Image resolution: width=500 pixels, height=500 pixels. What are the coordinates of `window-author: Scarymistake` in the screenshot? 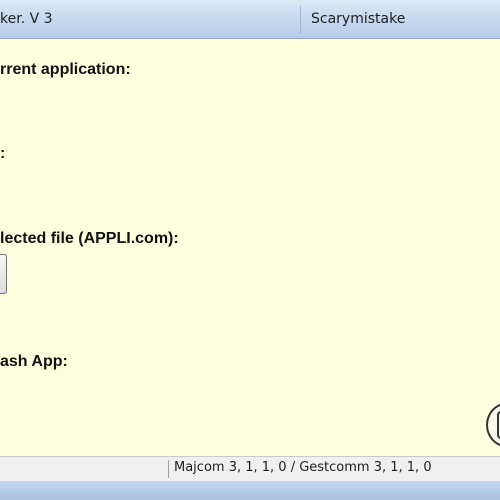 It's located at (358, 19).